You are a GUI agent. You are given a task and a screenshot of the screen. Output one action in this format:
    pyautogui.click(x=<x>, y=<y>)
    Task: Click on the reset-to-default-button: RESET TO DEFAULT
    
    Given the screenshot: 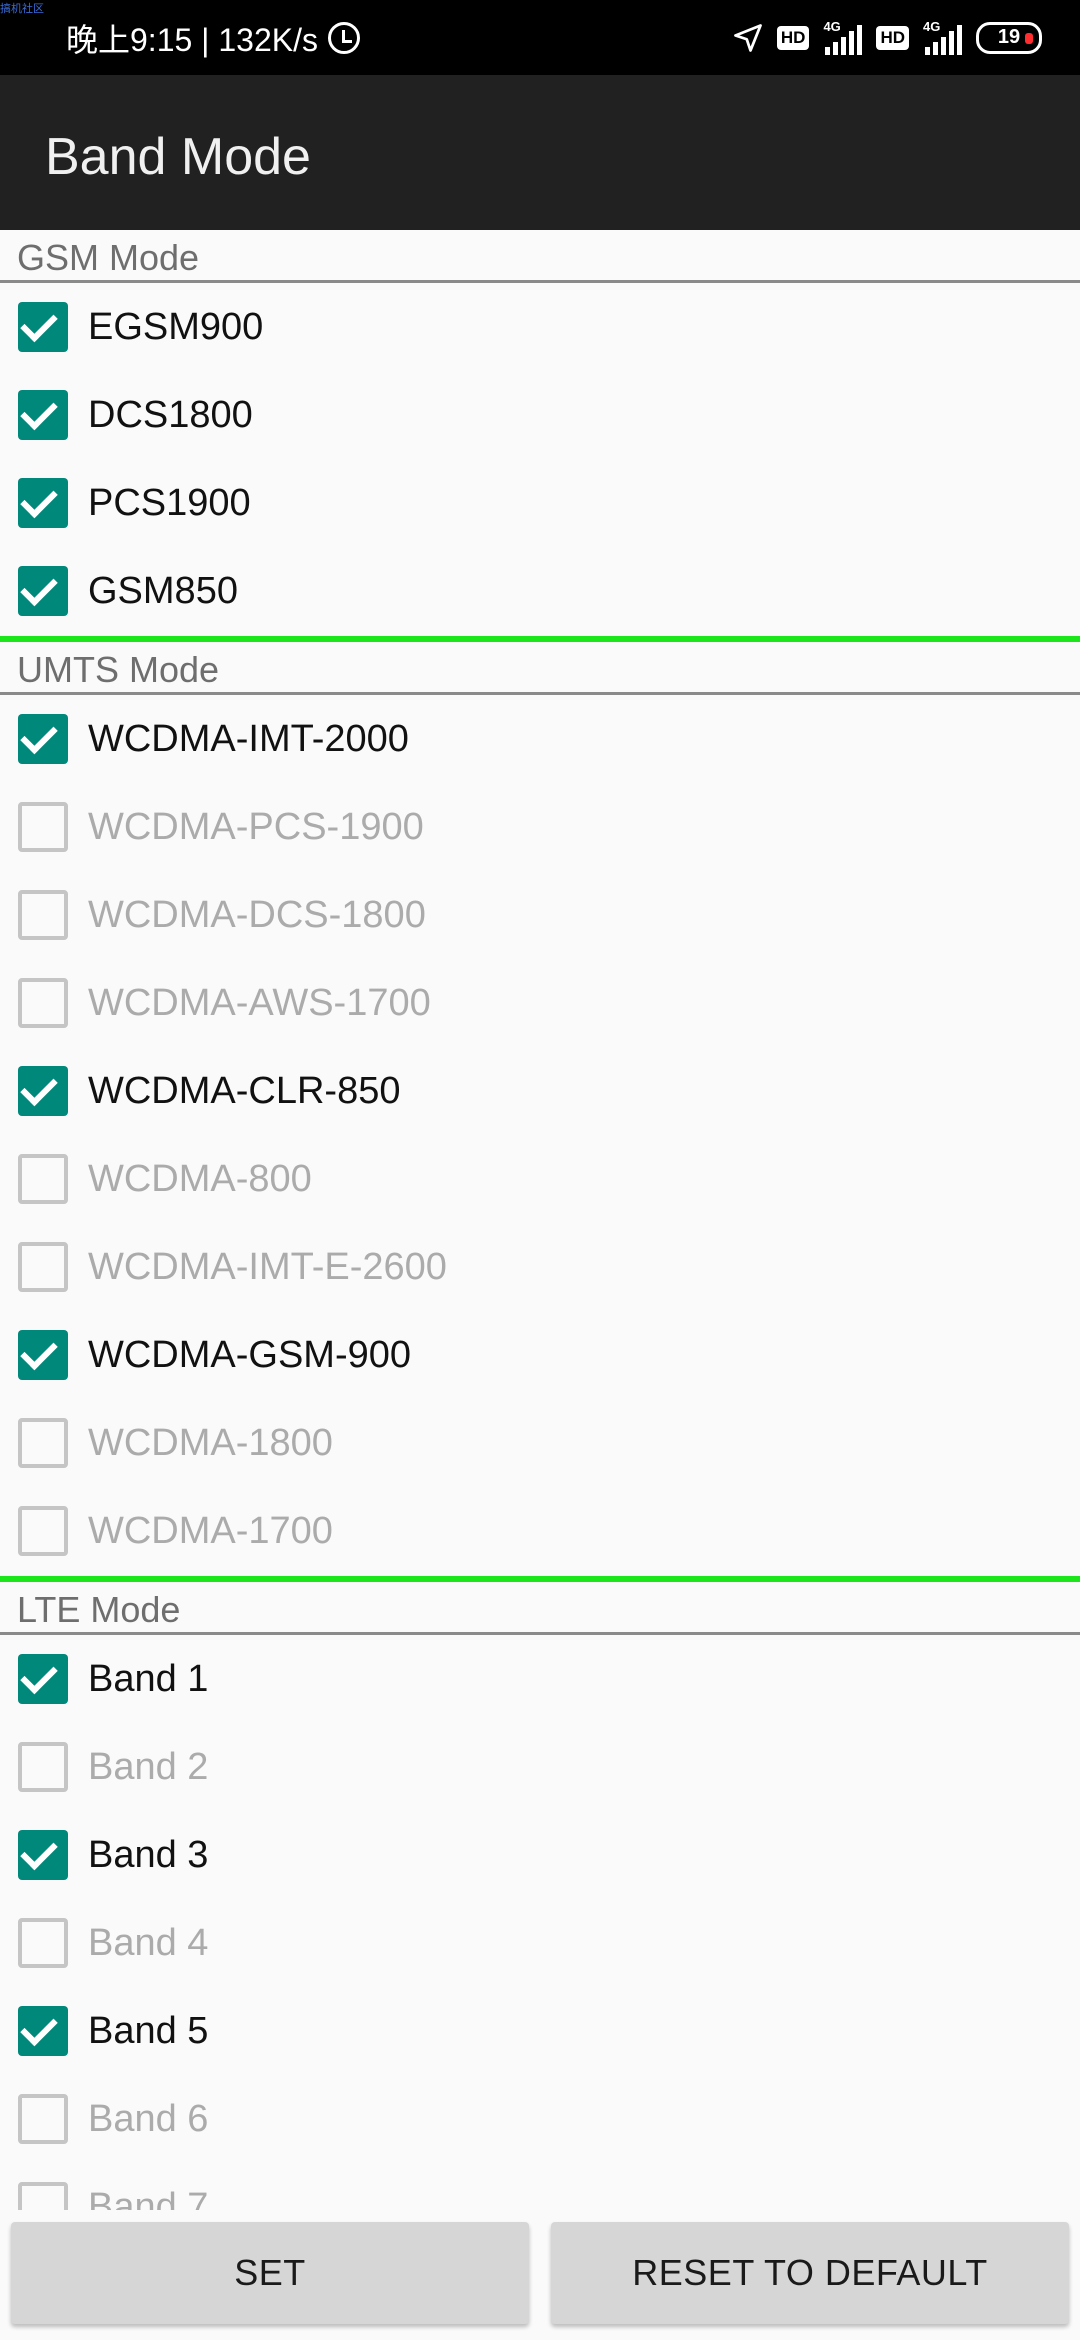 What is the action you would take?
    pyautogui.click(x=810, y=2273)
    